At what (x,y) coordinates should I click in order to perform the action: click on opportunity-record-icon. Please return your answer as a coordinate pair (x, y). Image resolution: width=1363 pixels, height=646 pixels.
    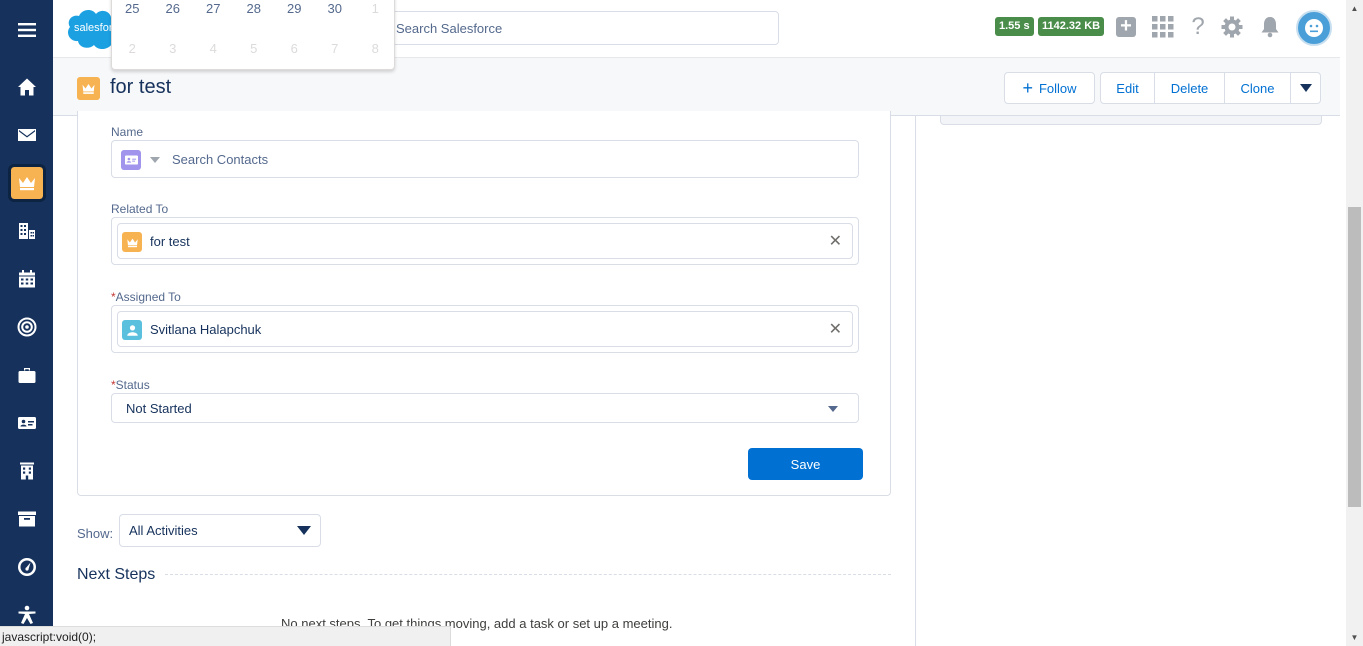
    Looking at the image, I should click on (88, 88).